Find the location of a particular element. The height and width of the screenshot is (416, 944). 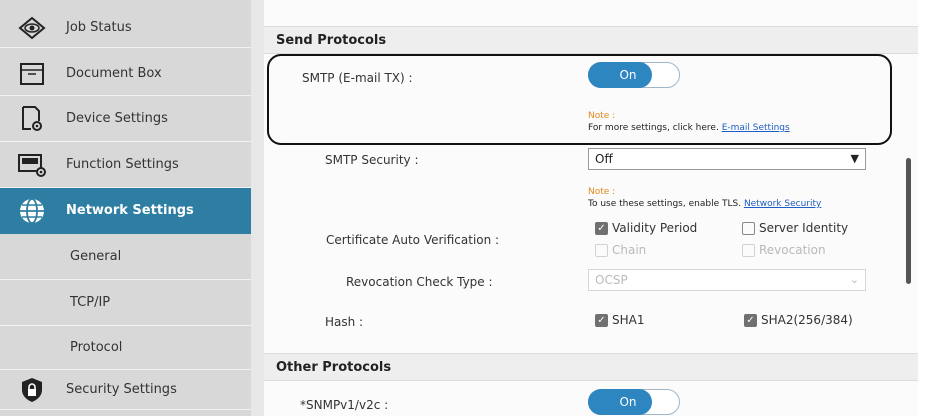

smtp-security-label: SMTP Security : is located at coordinates (372, 160).